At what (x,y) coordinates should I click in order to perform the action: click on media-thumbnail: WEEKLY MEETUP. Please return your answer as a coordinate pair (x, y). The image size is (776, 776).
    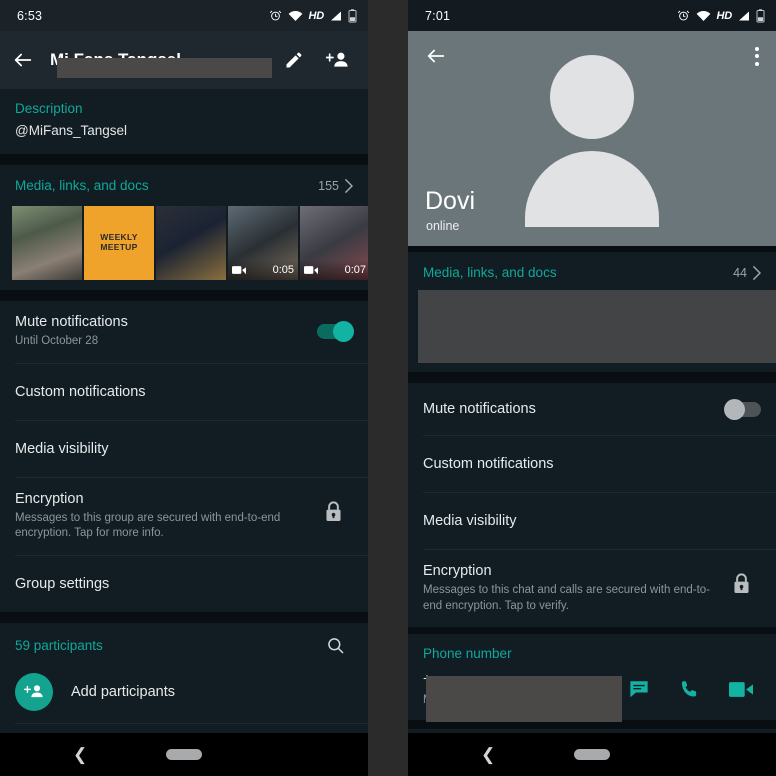
    Looking at the image, I should click on (119, 243).